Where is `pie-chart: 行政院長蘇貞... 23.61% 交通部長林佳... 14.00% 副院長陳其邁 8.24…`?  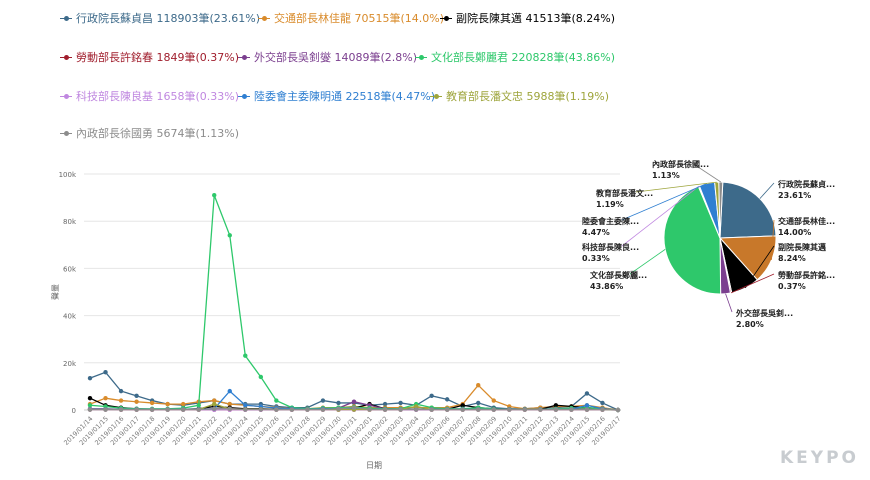
pie-chart: 行政院長蘇貞... 23.61% 交通部長林佳... 14.00% 副院長陳其邁 8.24… is located at coordinates (708, 244).